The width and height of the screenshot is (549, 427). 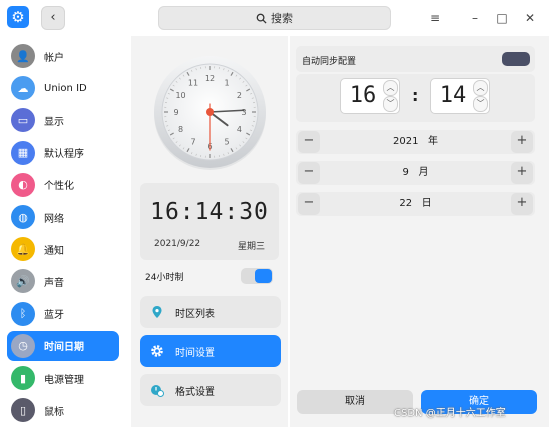 I want to click on sidebar-item: 🔊 声音, so click(x=63, y=281).